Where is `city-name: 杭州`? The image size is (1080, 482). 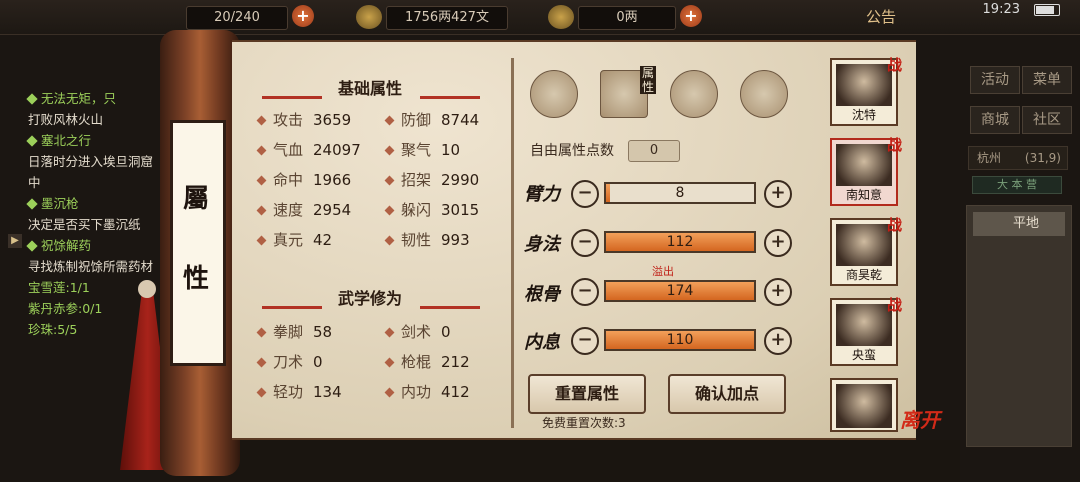 city-name: 杭州 is located at coordinates (989, 158).